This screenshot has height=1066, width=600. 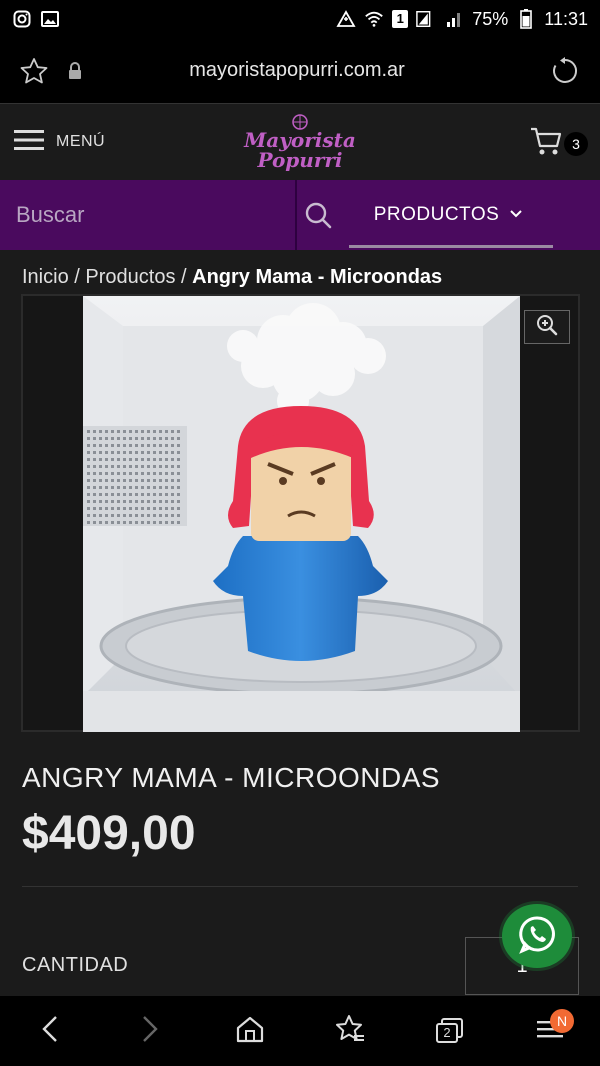 What do you see at coordinates (400, 19) in the screenshot?
I see `sim-slot-badge: 1` at bounding box center [400, 19].